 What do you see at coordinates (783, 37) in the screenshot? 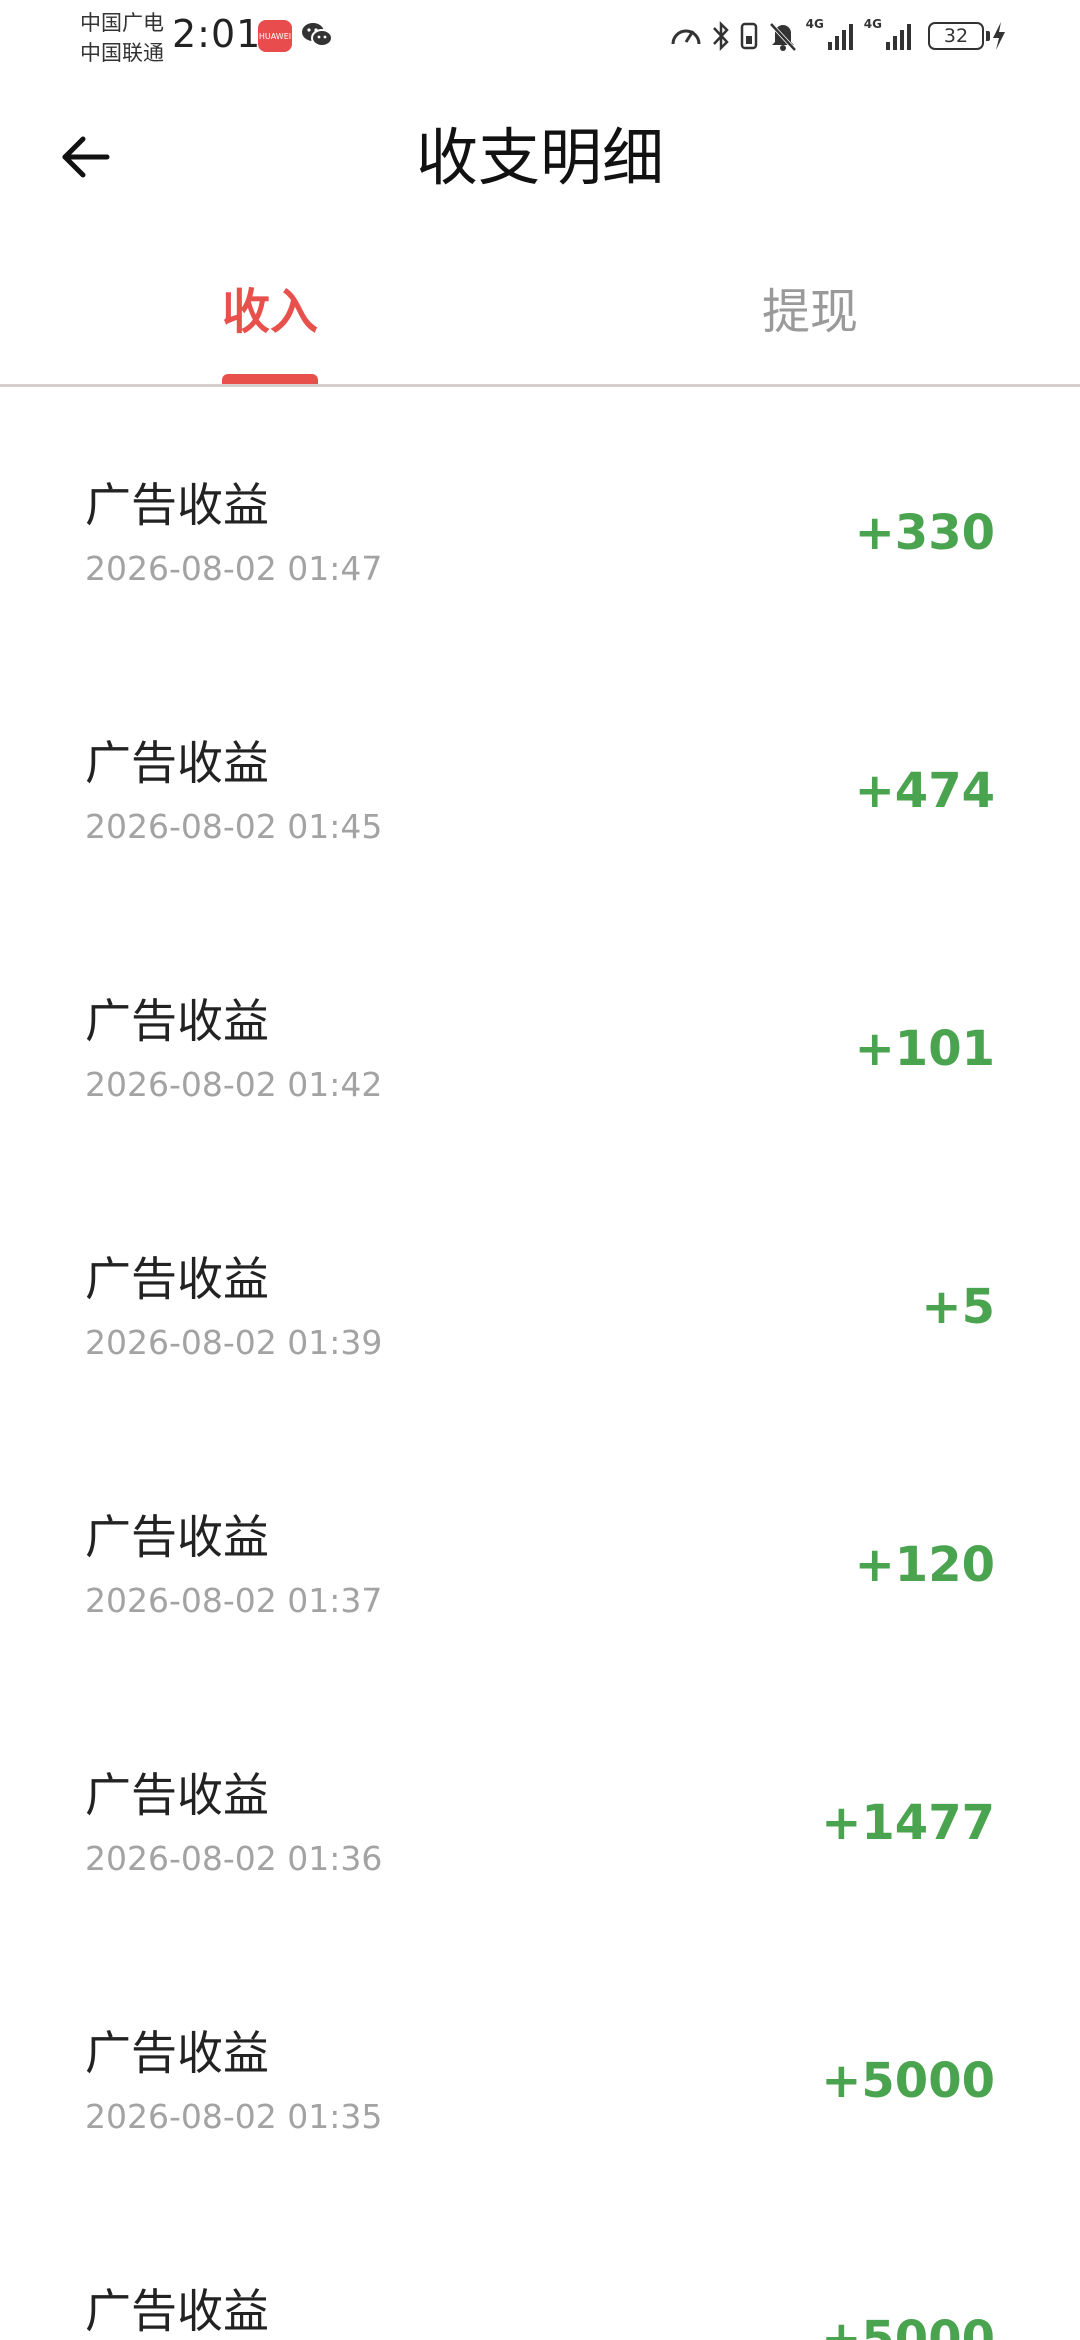
I see `bell-muted-icon` at bounding box center [783, 37].